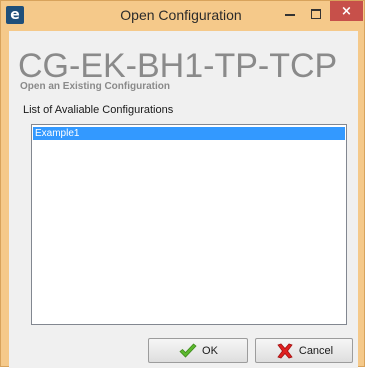 This screenshot has width=365, height=368. I want to click on product-name: CG-EK-BH1-TP-TCP, so click(178, 66).